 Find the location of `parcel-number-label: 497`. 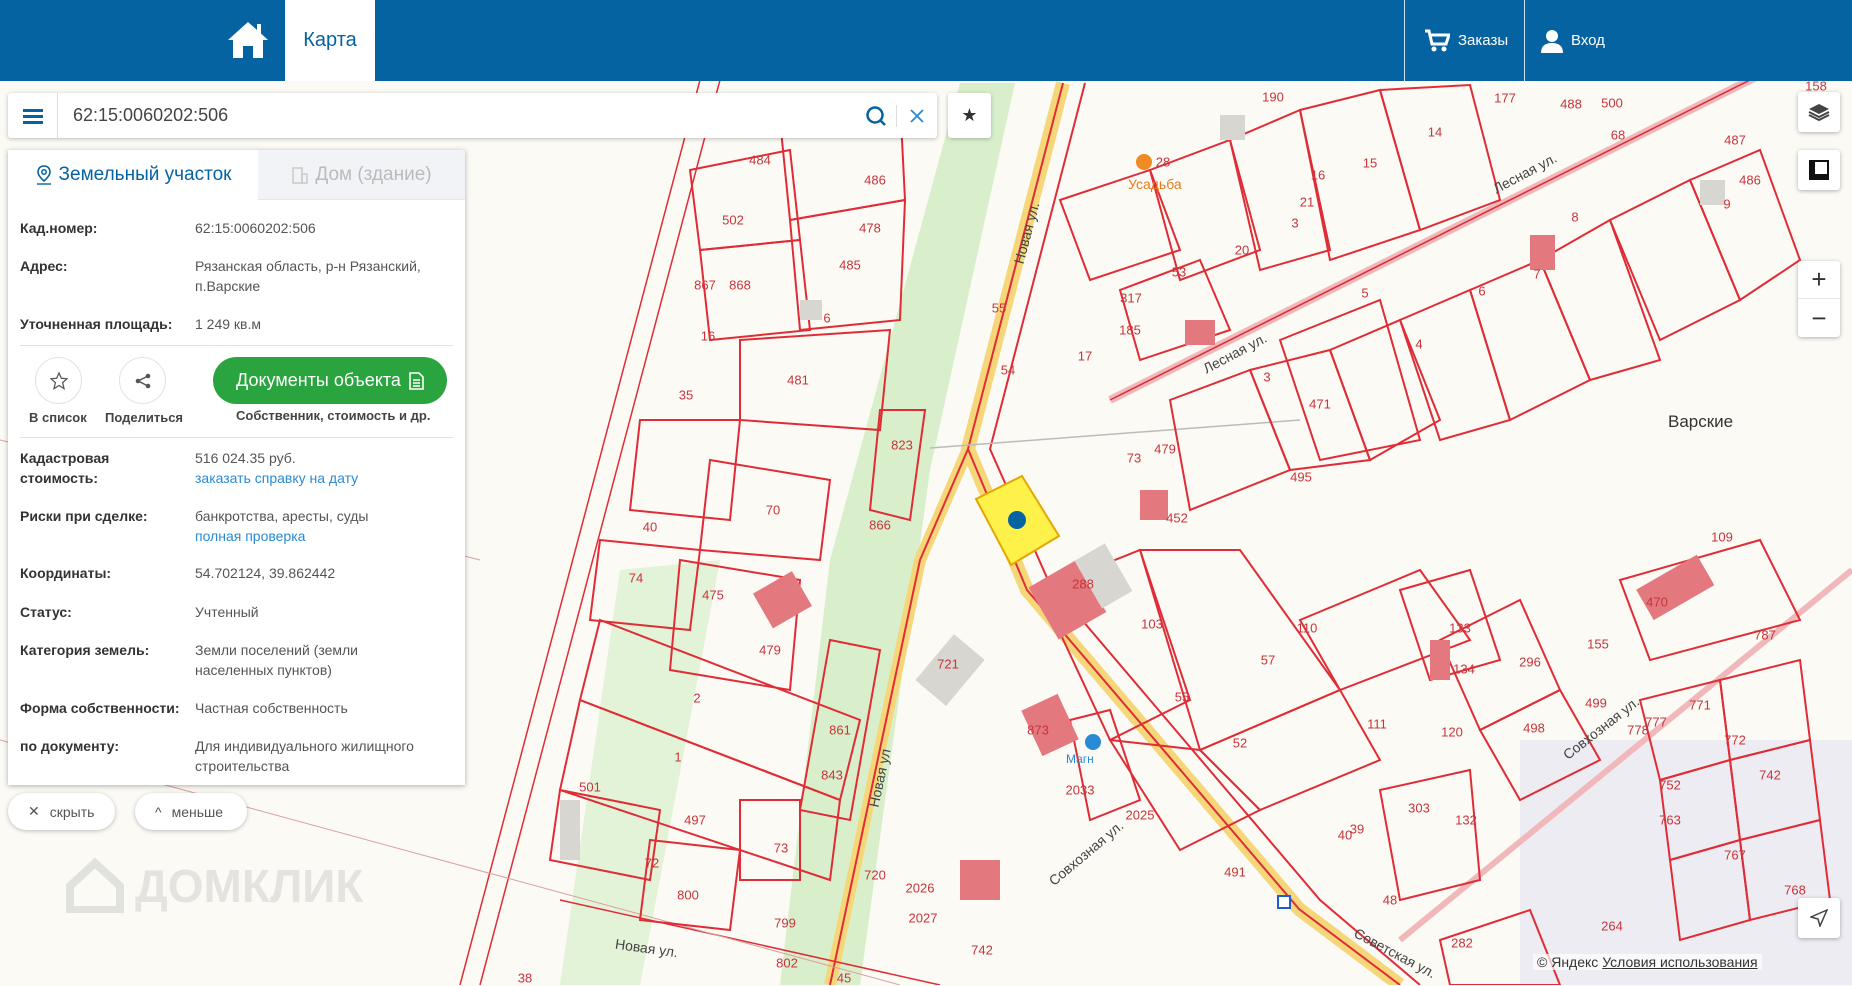

parcel-number-label: 497 is located at coordinates (695, 820).